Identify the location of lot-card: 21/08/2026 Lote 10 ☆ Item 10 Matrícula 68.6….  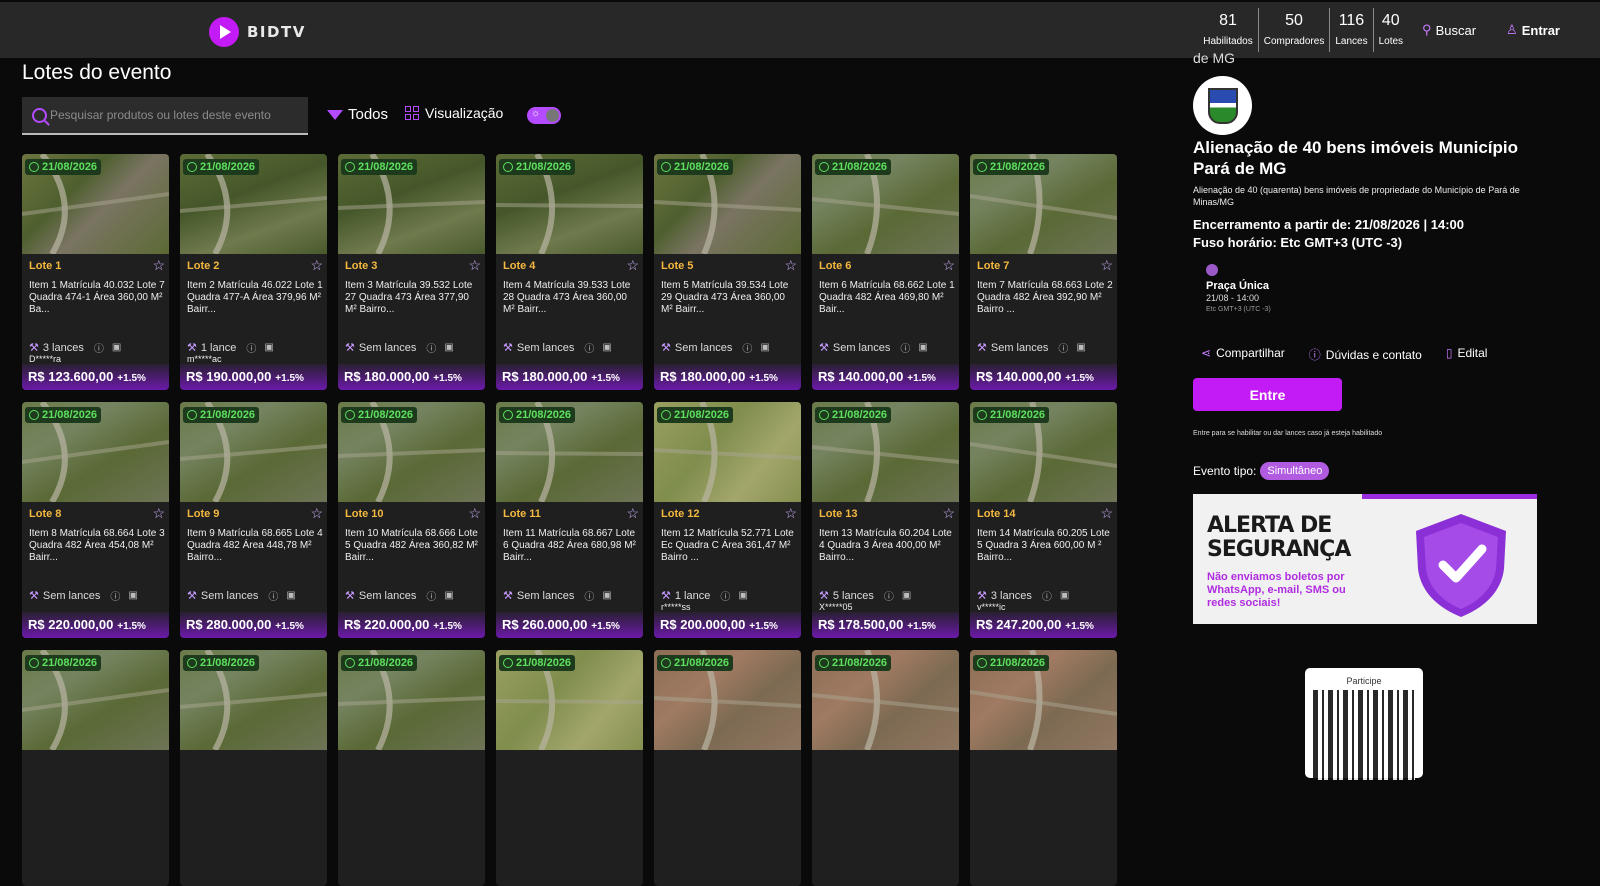
(411, 520).